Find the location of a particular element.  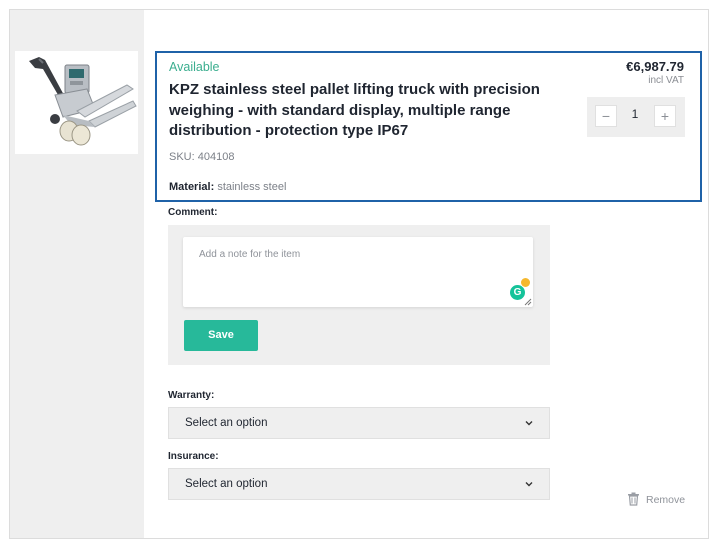

material-label: Material: is located at coordinates (192, 187).